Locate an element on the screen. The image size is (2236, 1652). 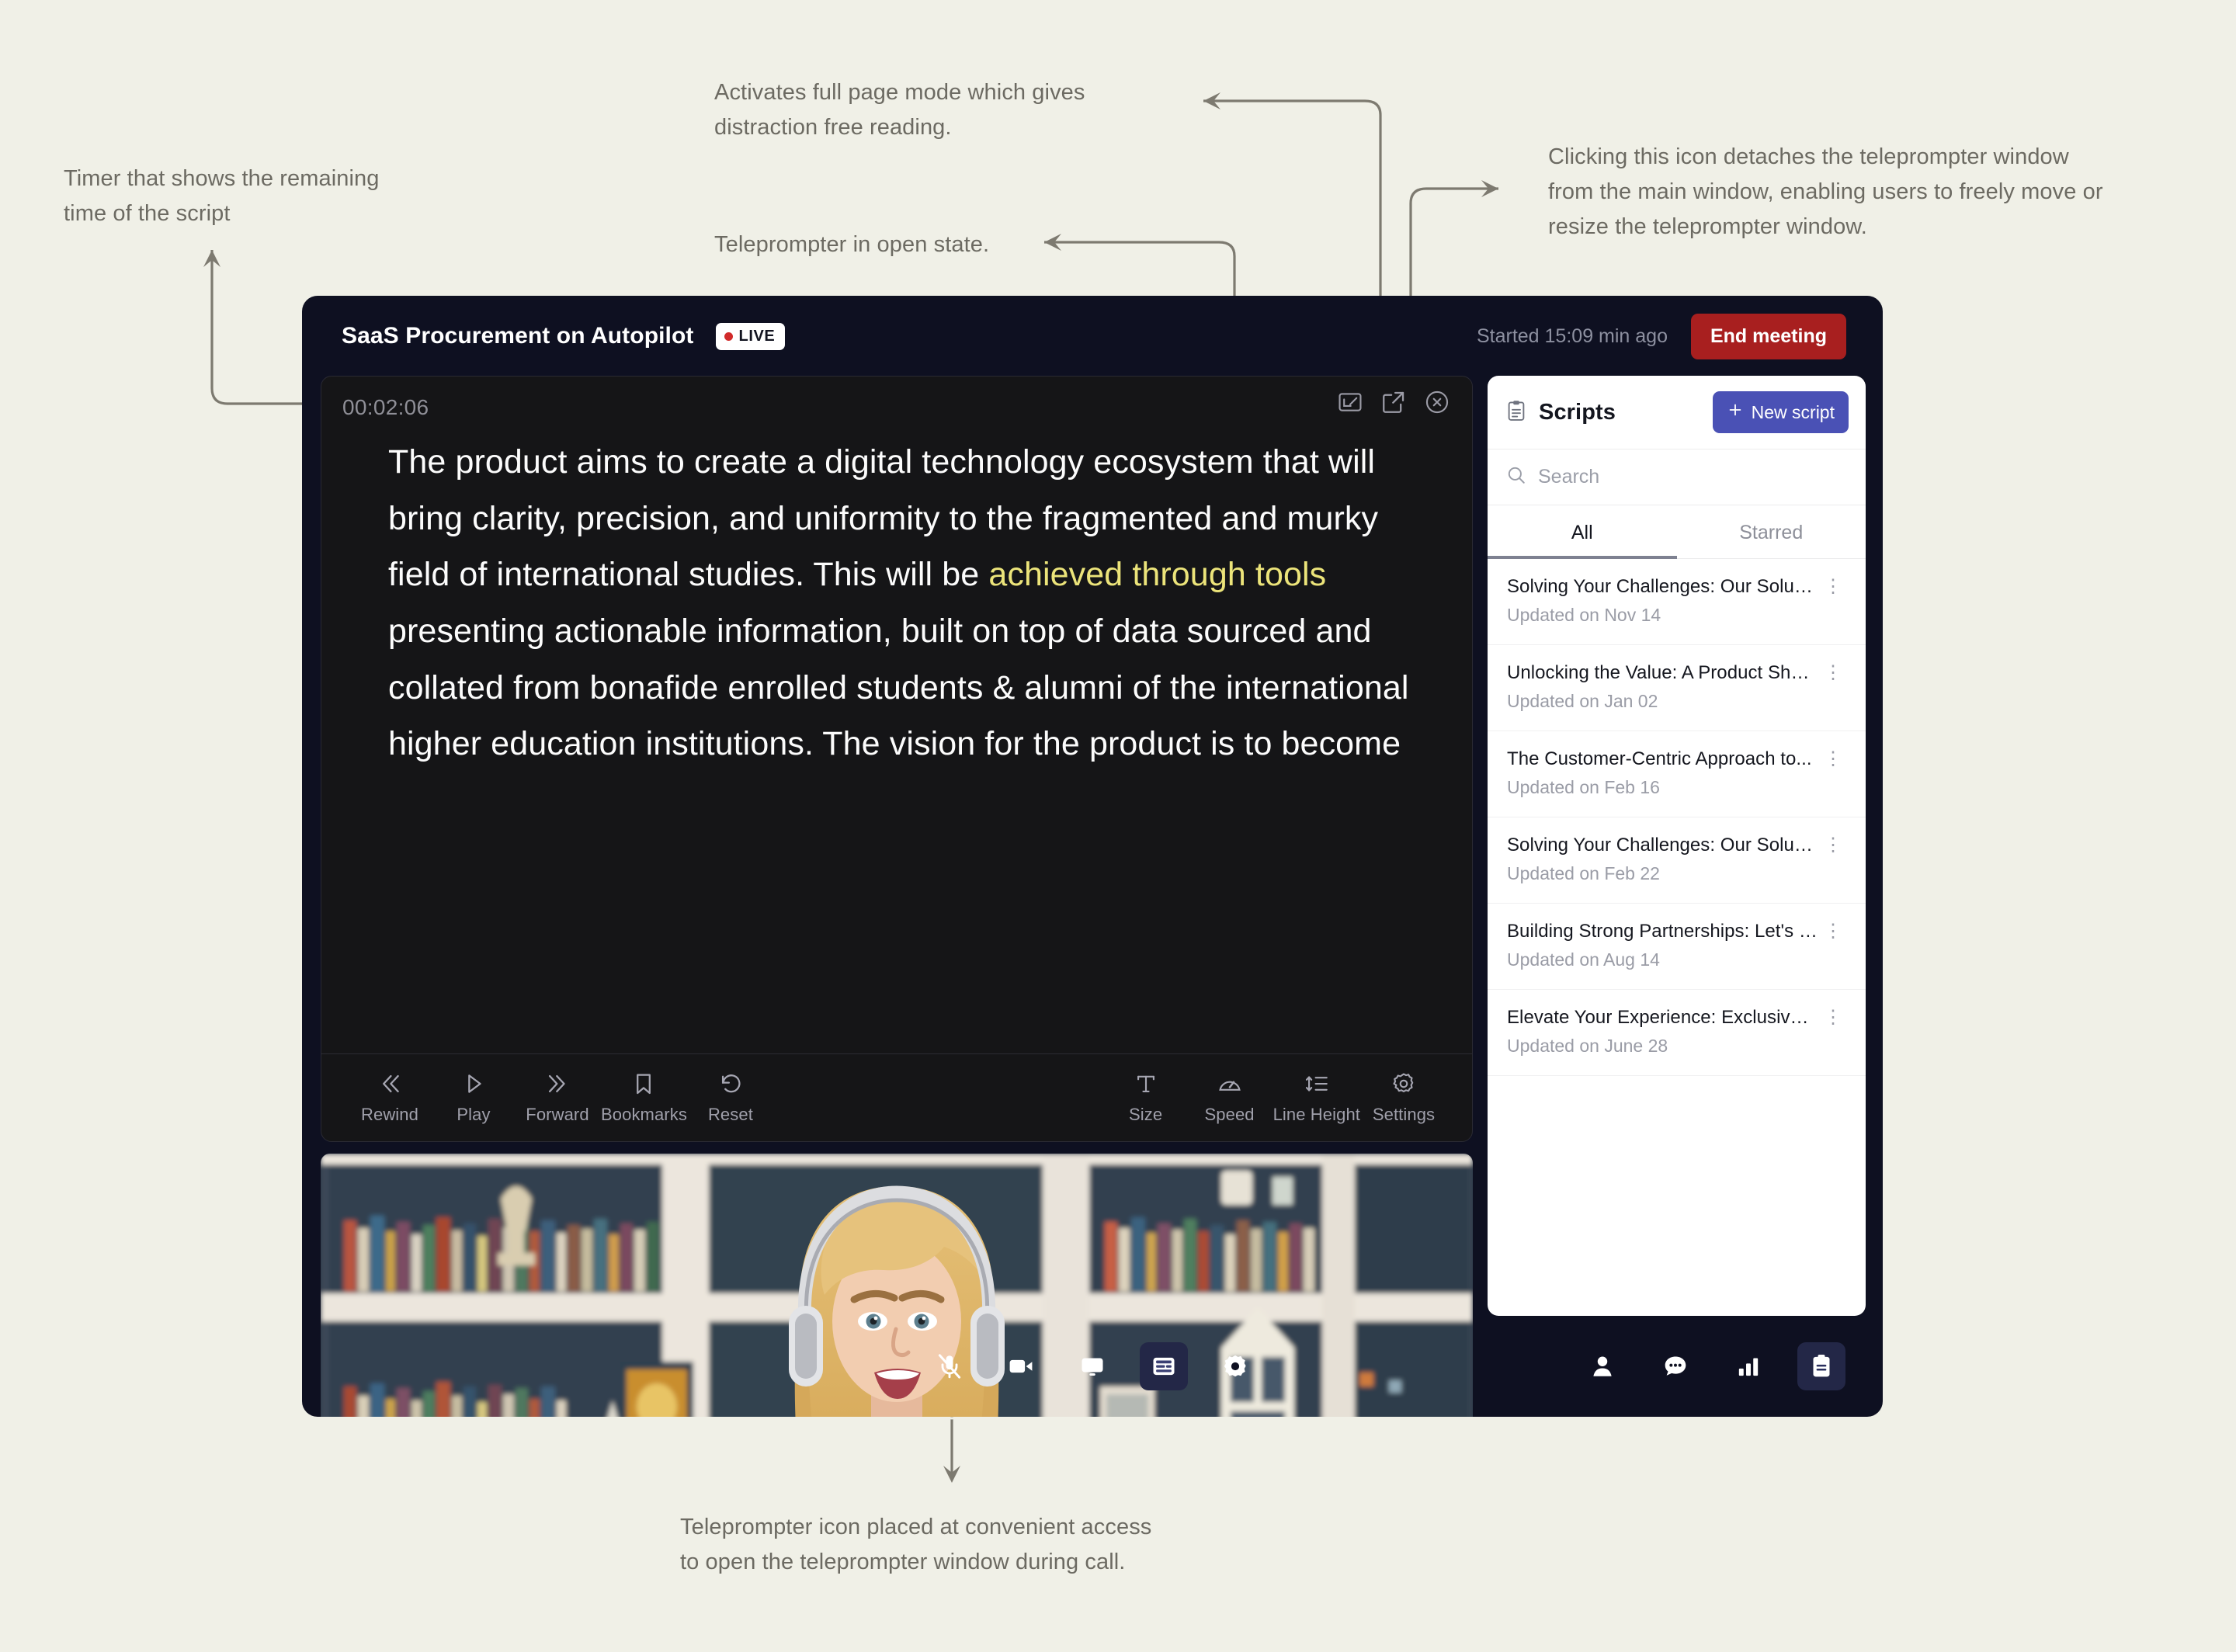
script-subtitle: Updated on Nov 14 is located at coordinates (1584, 615).